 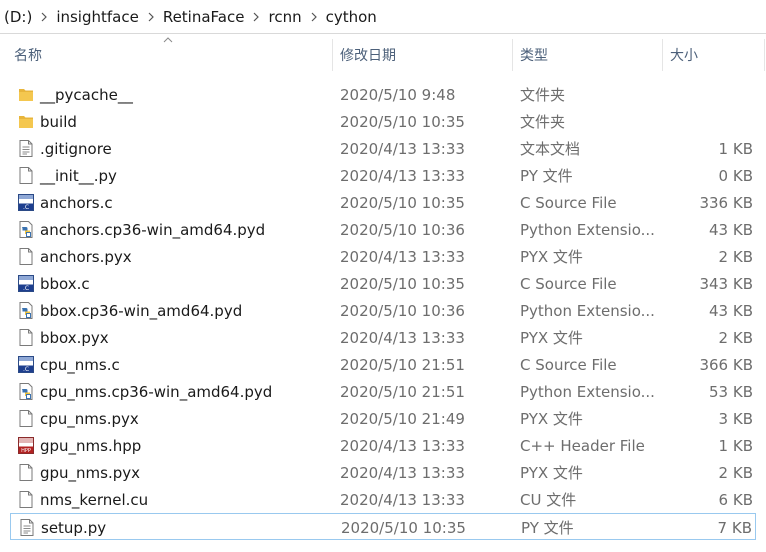 I want to click on text-file-icon, so click(x=27, y=527).